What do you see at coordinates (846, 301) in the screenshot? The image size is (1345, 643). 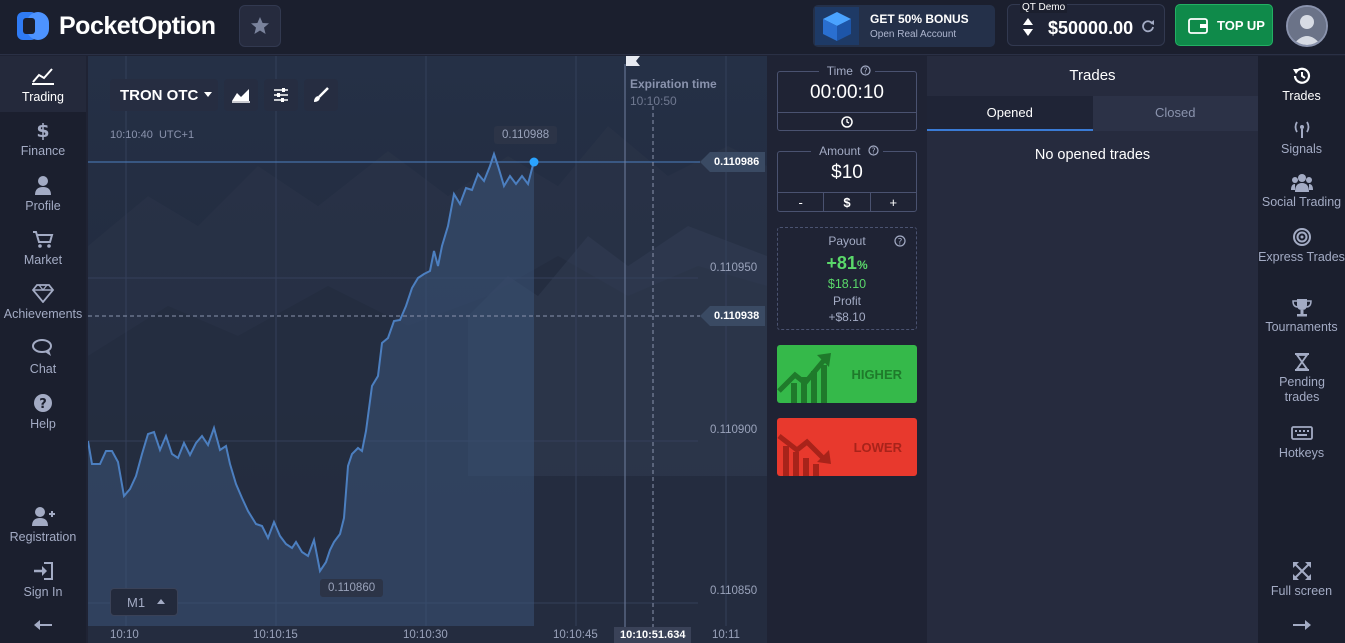 I see `profit-label: Profit` at bounding box center [846, 301].